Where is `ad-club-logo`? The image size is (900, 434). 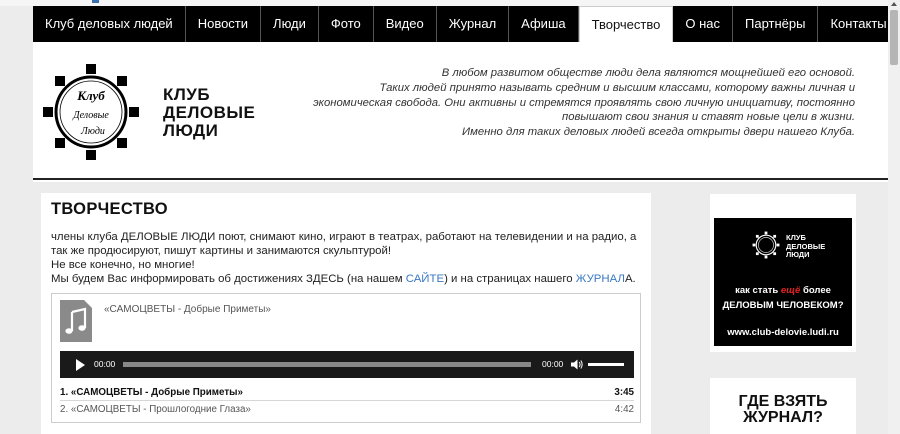 ad-club-logo is located at coordinates (766, 245).